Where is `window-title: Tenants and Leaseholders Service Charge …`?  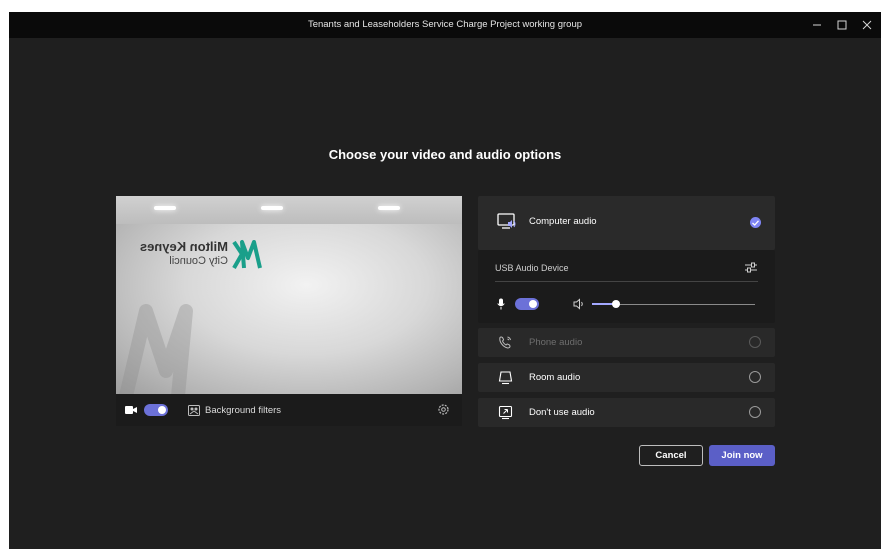
window-title: Tenants and Leaseholders Service Charge … is located at coordinates (445, 24).